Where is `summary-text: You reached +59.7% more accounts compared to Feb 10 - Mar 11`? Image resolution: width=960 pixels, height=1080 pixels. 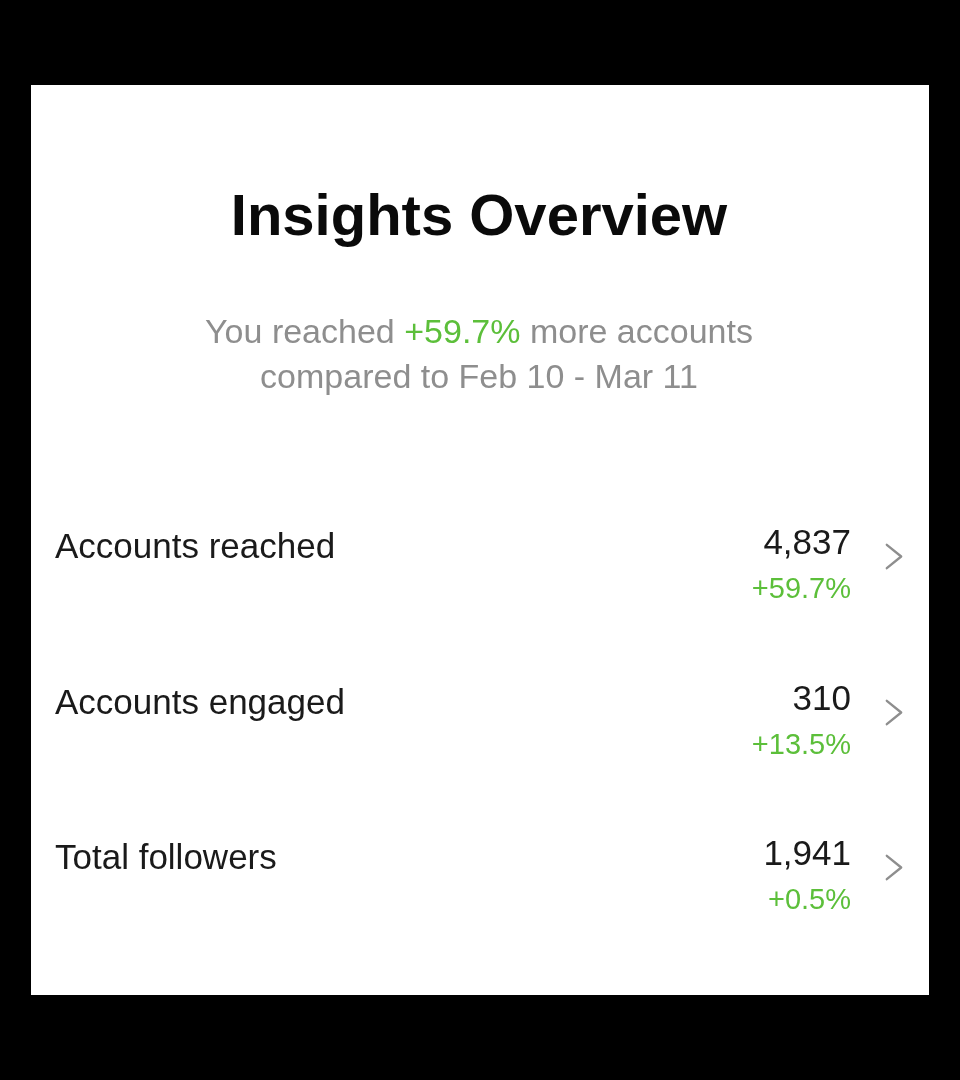
summary-text: You reached +59.7% more accounts compared to Feb 10 - Mar 11 is located at coordinates (479, 354).